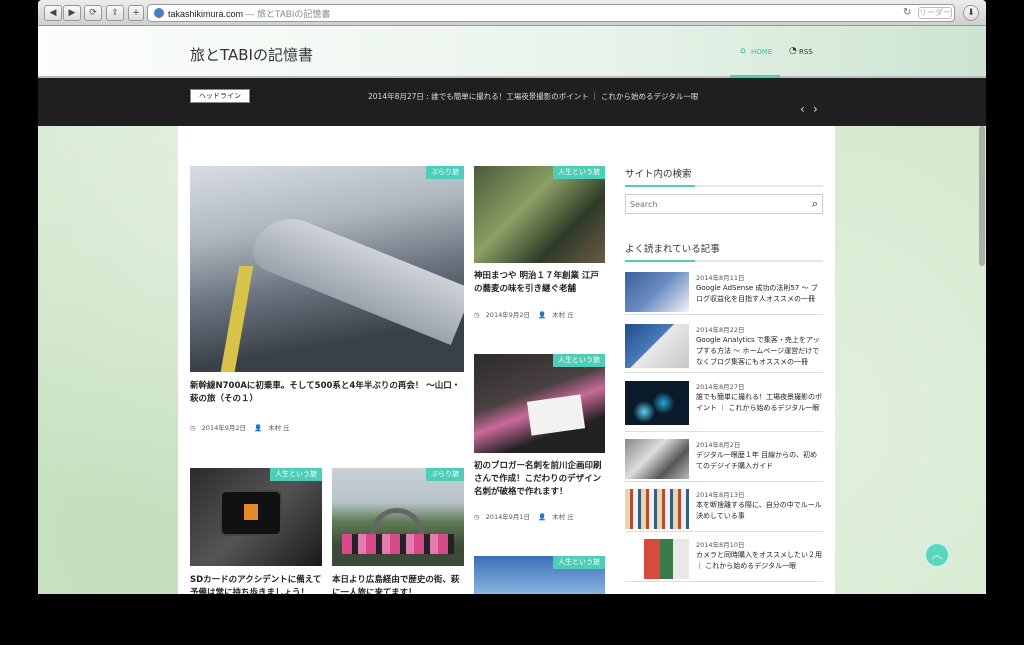  I want to click on search-icon: ⌕, so click(815, 204).